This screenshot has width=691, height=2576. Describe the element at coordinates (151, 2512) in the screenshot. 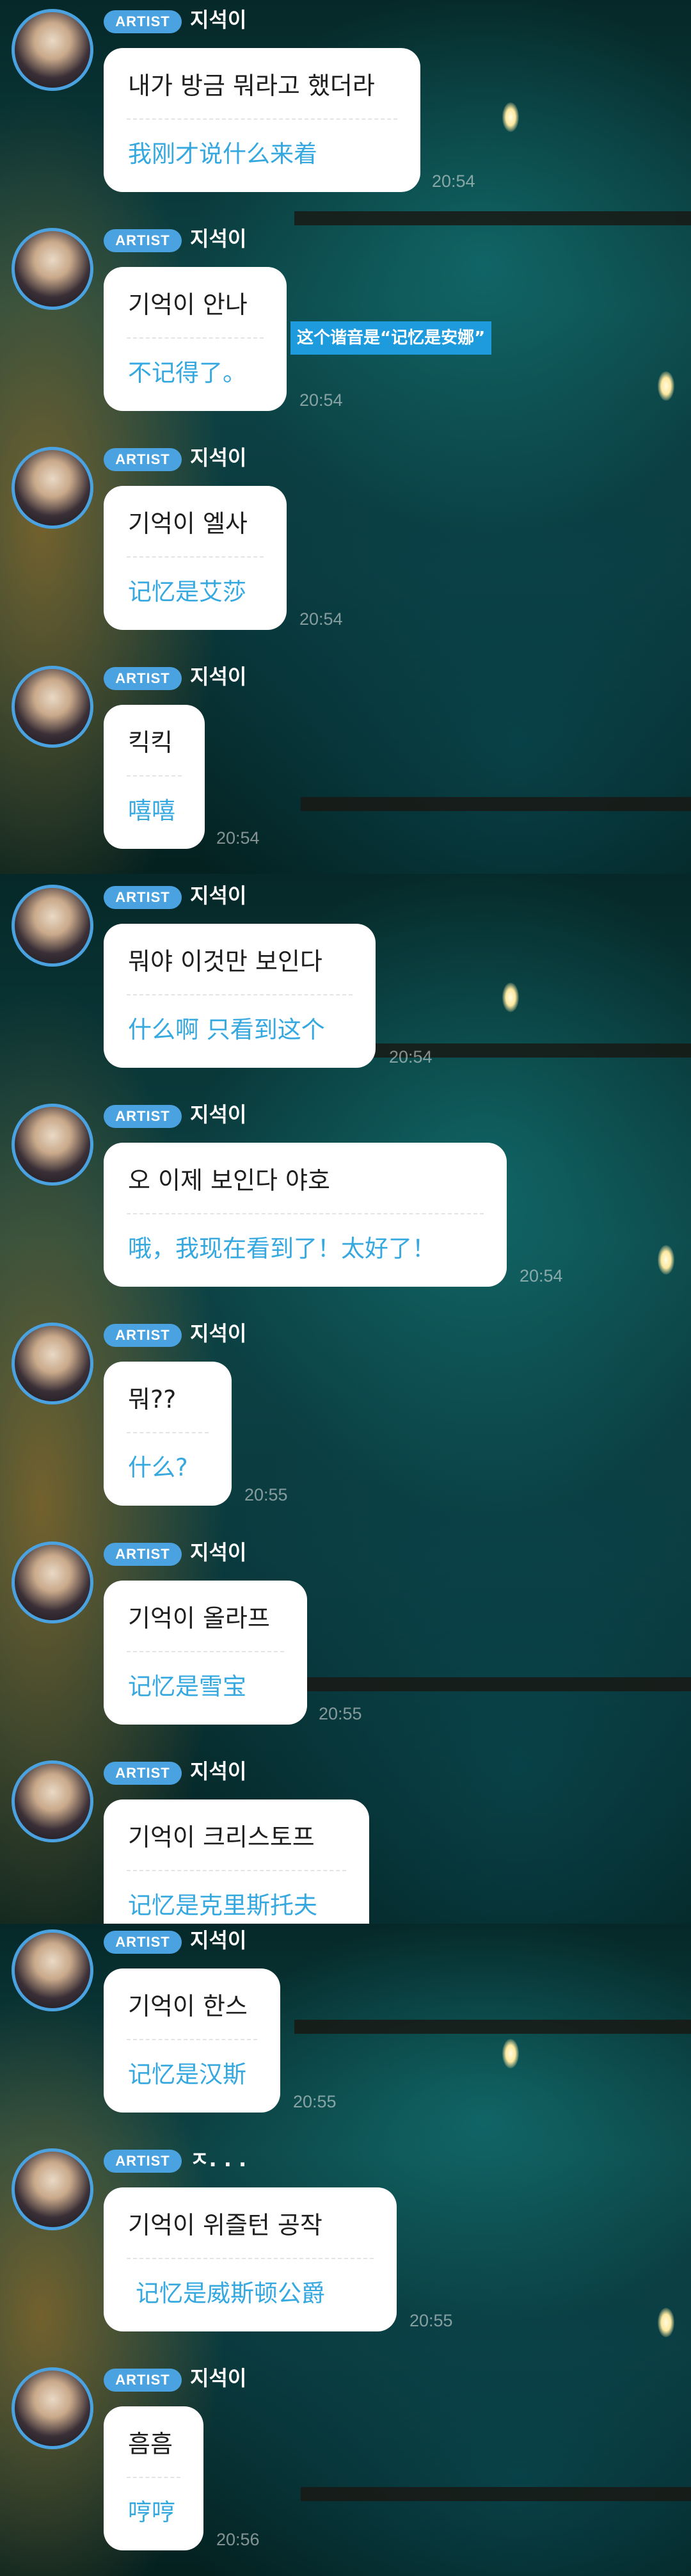

I see `chinese-translation: 哼哼` at that location.